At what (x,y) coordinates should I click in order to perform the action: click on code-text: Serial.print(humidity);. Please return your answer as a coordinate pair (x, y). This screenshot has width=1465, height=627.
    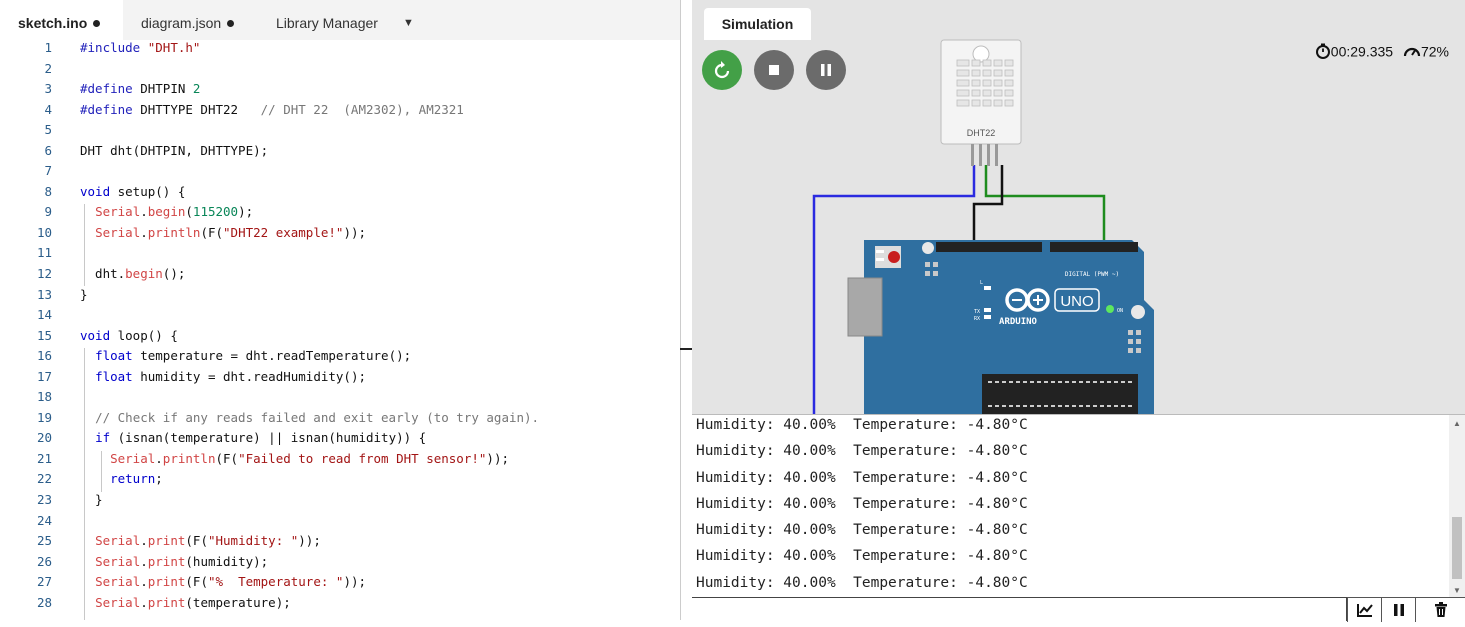
    Looking at the image, I should click on (182, 561).